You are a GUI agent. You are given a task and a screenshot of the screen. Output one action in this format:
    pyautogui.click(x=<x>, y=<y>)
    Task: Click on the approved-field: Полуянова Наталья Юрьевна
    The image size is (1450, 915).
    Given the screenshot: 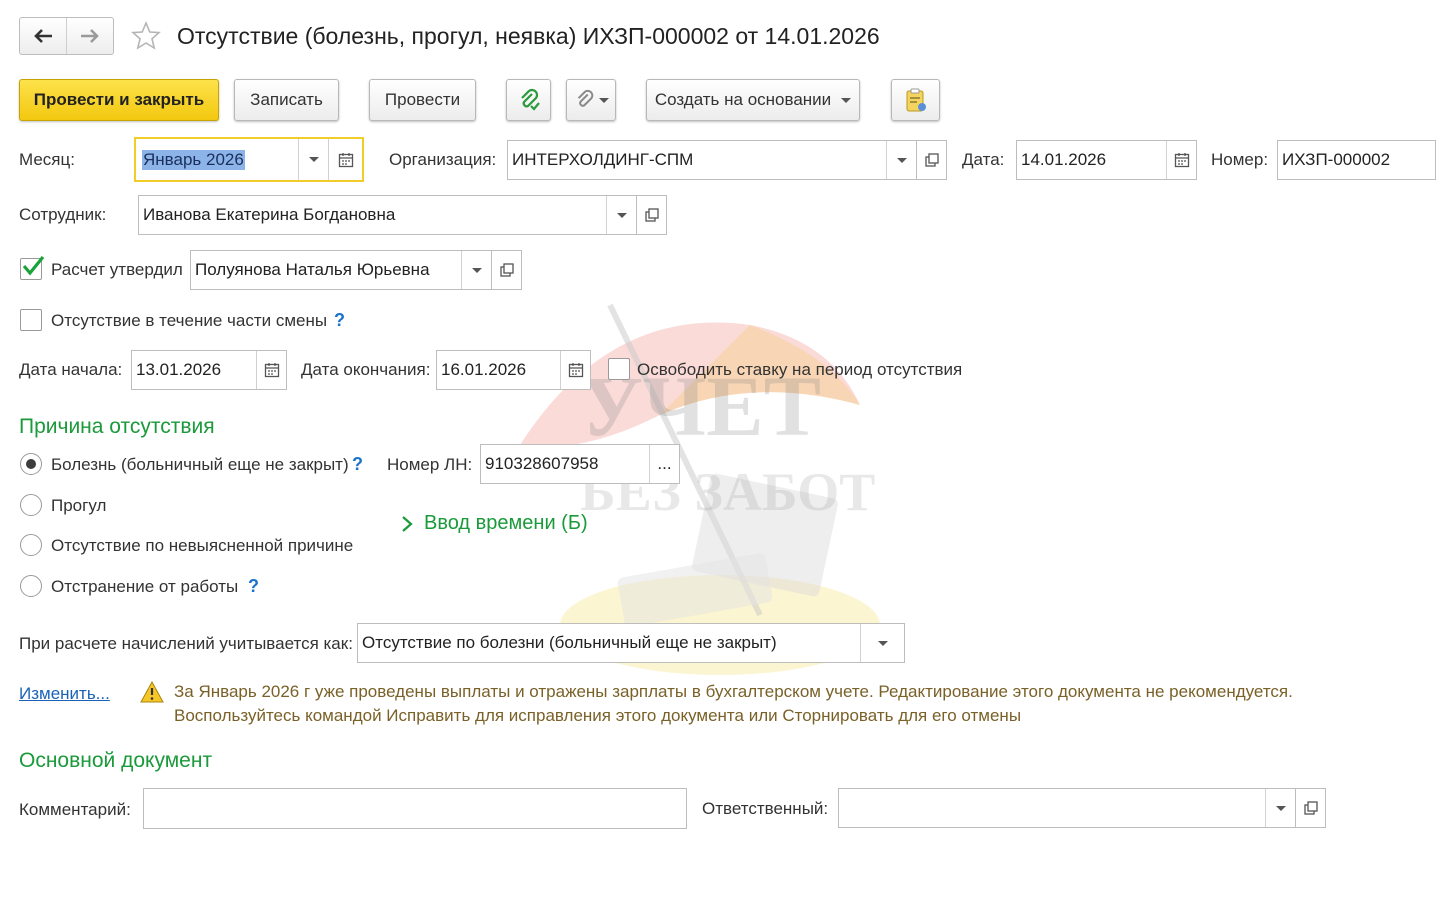 What is the action you would take?
    pyautogui.click(x=341, y=270)
    